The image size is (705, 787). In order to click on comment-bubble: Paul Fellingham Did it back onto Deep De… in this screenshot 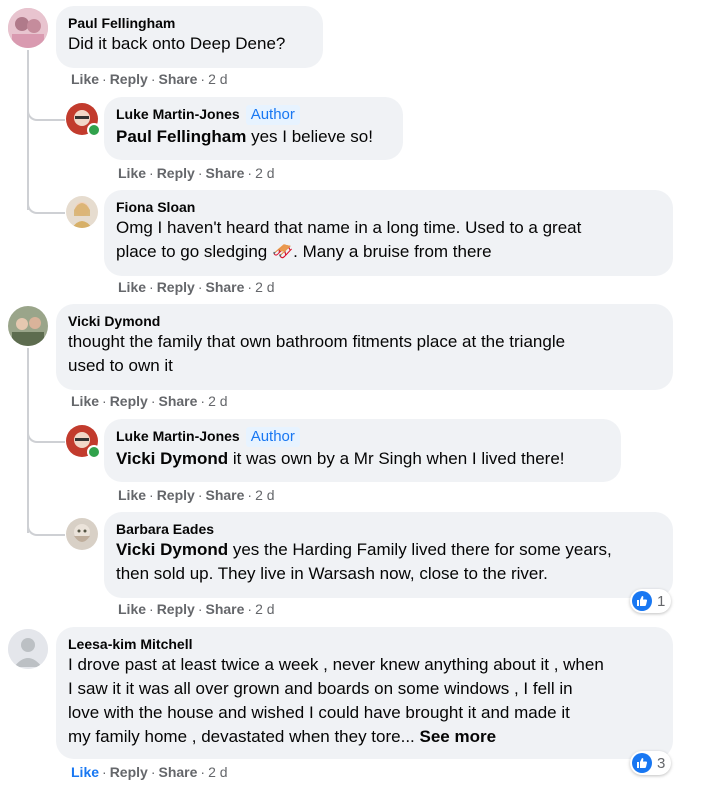, I will do `click(189, 37)`.